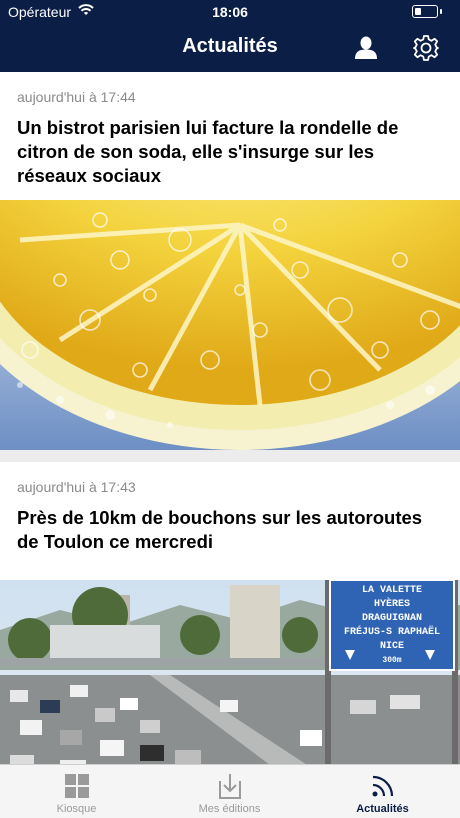  I want to click on tab-kiosque: Kiosque, so click(76, 791).